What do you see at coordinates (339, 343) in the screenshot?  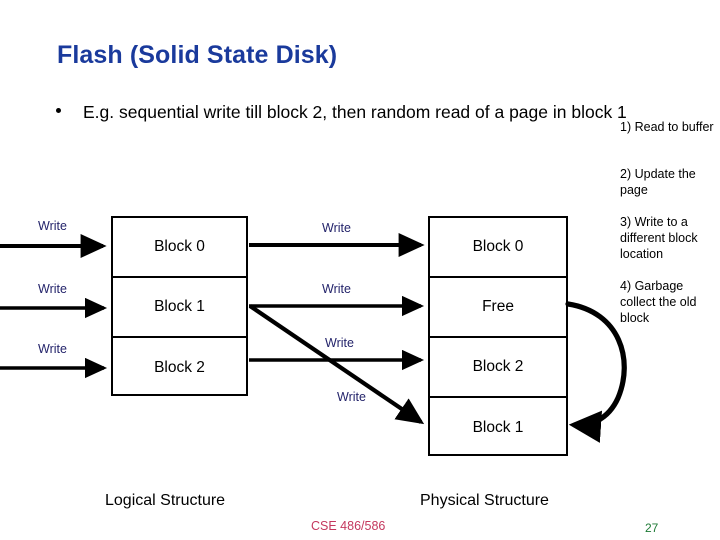 I see `write-label-mid-2: Write` at bounding box center [339, 343].